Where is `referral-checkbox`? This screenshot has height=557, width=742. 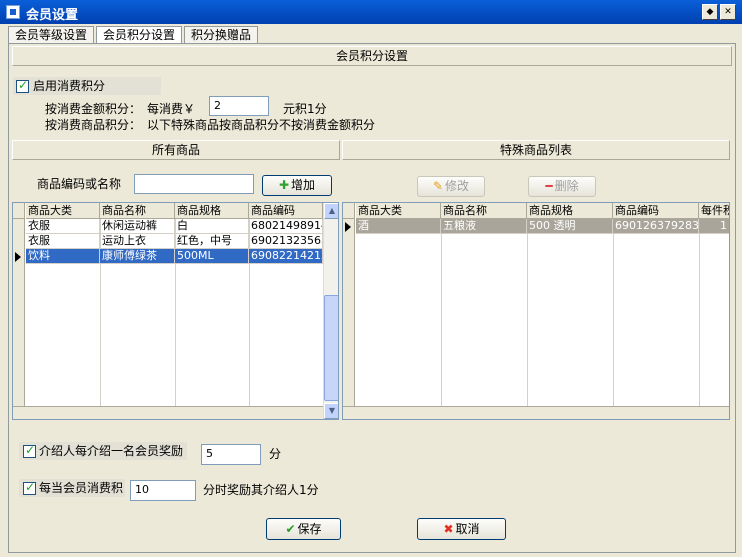 referral-checkbox is located at coordinates (29, 450).